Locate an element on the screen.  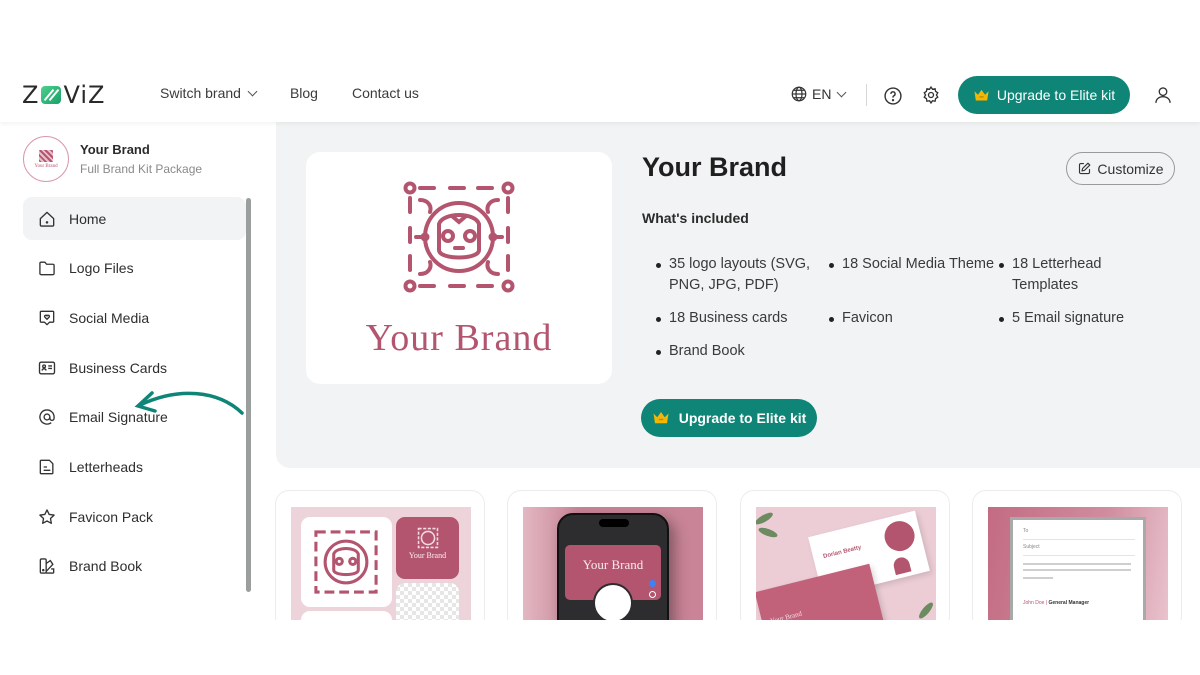
included-item: 18 Business cards is located at coordinates (742, 318).